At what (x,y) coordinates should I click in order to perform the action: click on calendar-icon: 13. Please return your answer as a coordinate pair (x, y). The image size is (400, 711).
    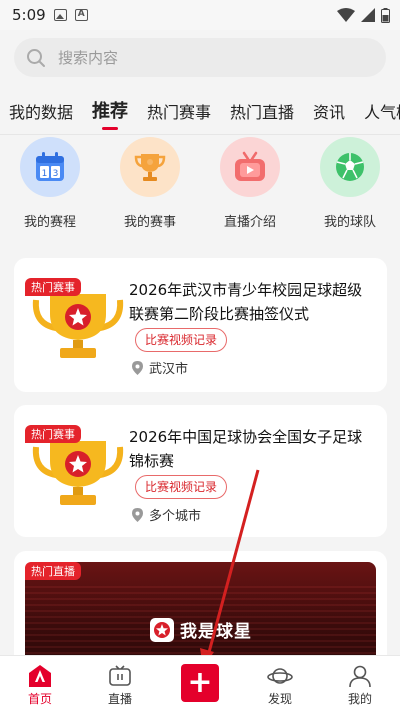
    Looking at the image, I should click on (50, 167).